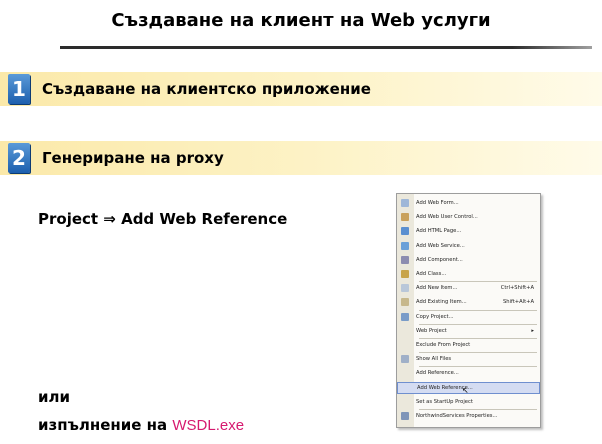  What do you see at coordinates (517, 288) in the screenshot?
I see `menu-item-shortcut: Ctrl+Shift+A` at bounding box center [517, 288].